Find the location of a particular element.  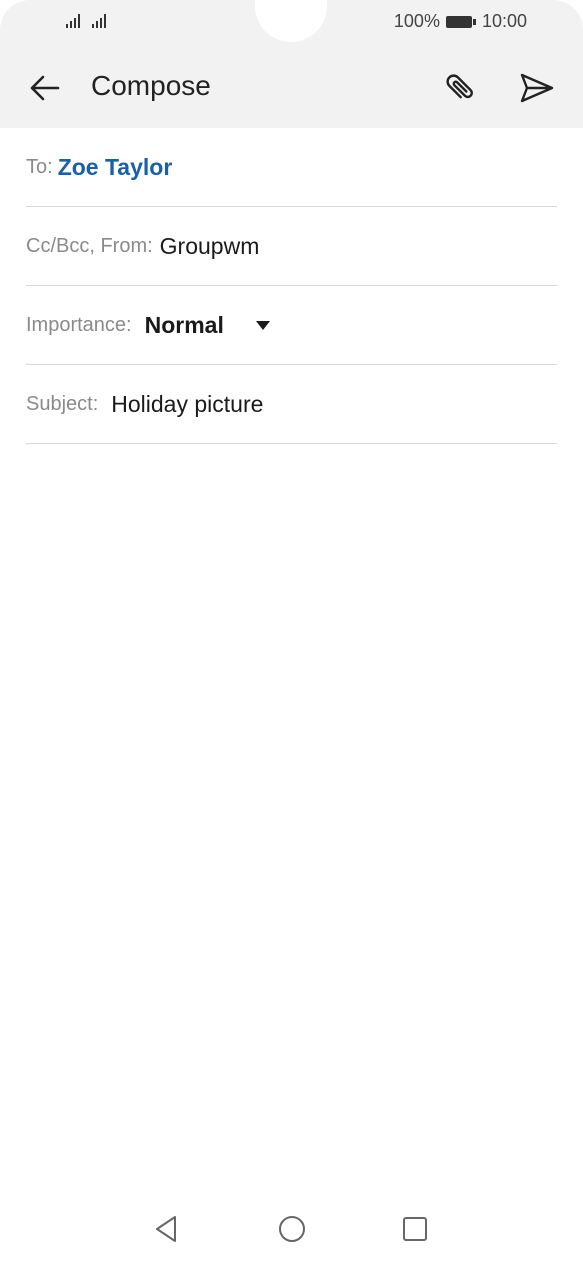

status-right: 100% 10:00 is located at coordinates (460, 21).